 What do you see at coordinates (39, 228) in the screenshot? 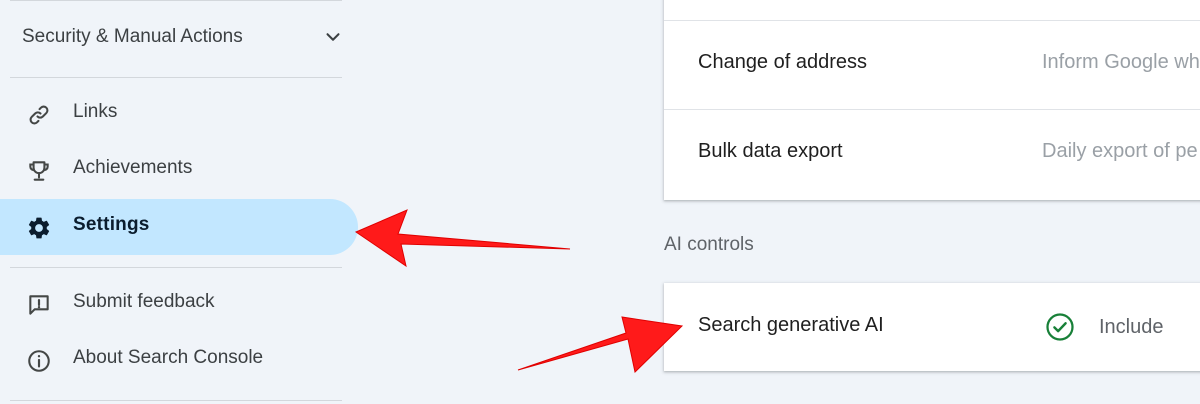
I see `gear-icon` at bounding box center [39, 228].